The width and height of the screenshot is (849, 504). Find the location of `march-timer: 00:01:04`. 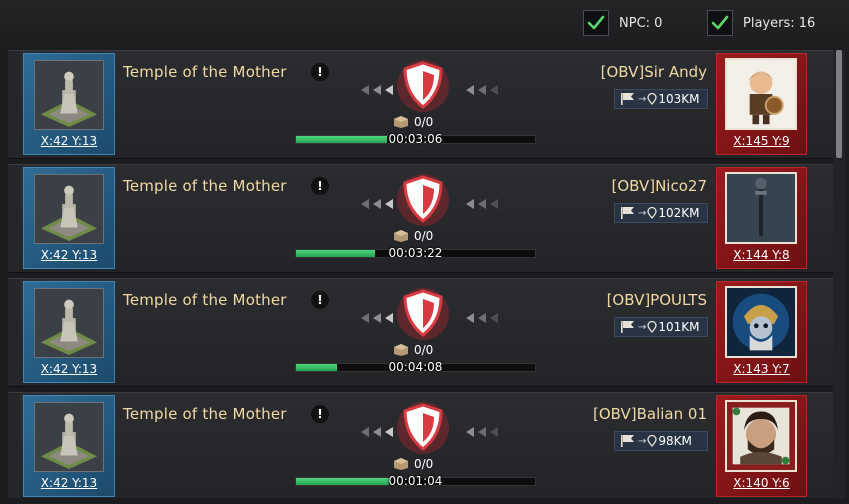

march-timer: 00:01:04 is located at coordinates (415, 481).